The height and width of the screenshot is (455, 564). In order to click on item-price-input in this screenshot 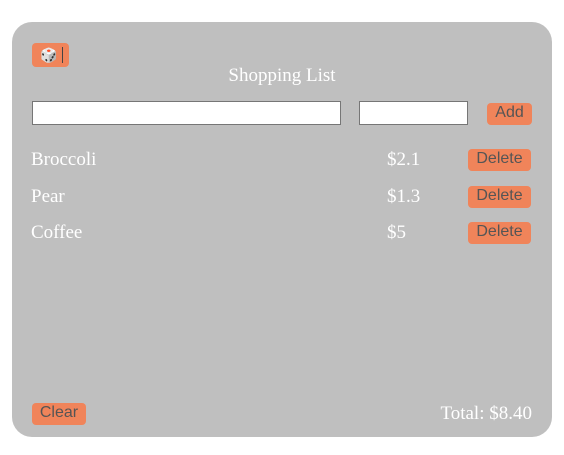, I will do `click(413, 113)`.